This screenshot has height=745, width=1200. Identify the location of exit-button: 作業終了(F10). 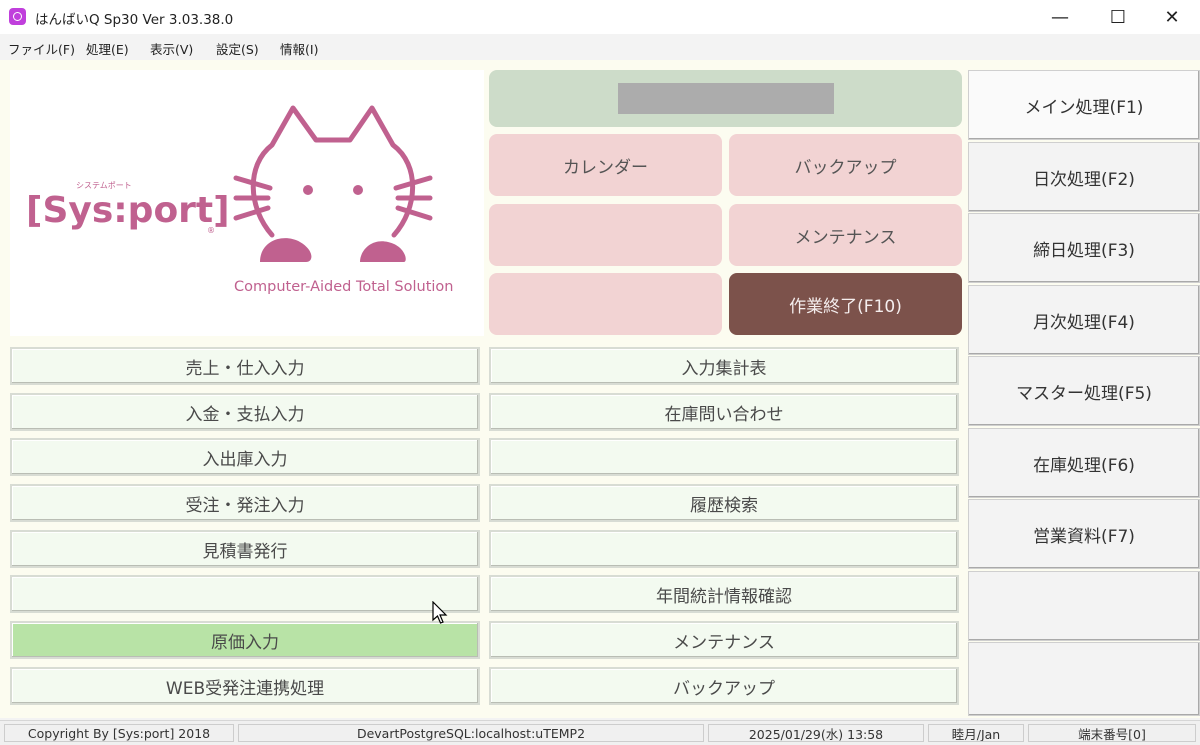
(845, 304).